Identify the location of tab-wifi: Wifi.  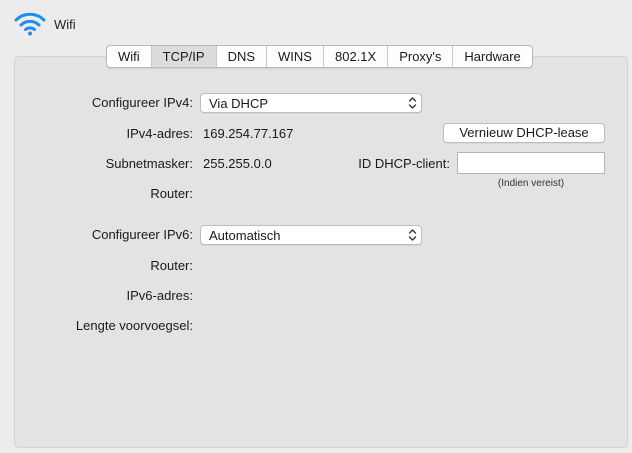
(129, 56).